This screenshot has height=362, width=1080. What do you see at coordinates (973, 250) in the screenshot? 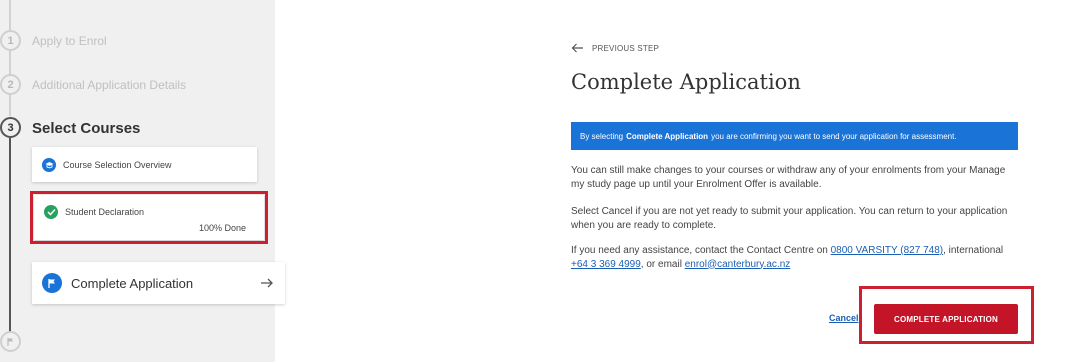
I see `assist-text-2: , international` at bounding box center [973, 250].